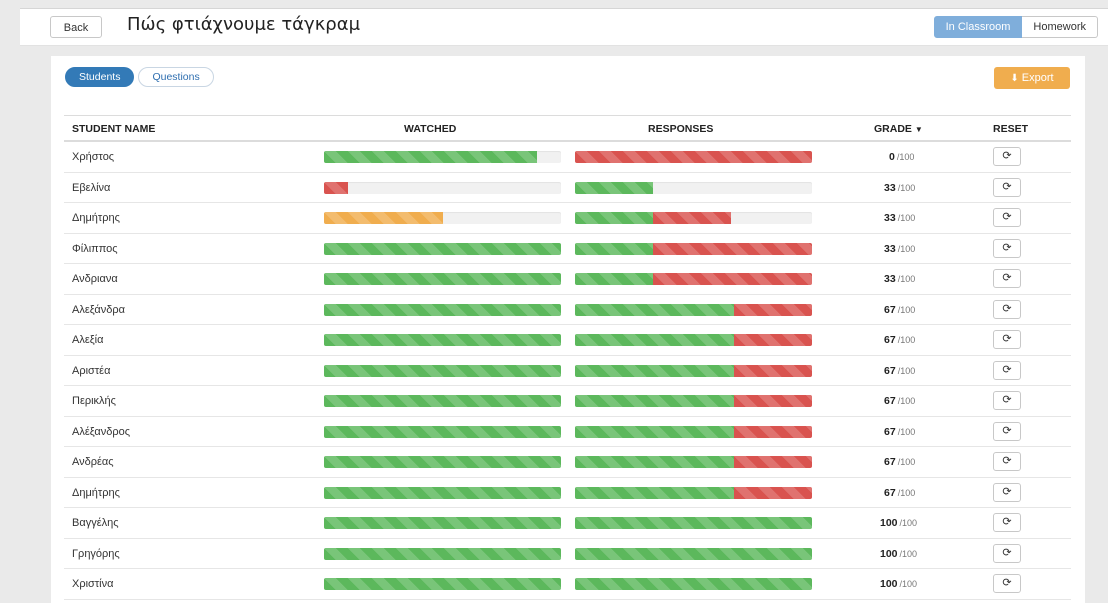 This screenshot has width=1108, height=603. Describe the element at coordinates (100, 77) in the screenshot. I see `tab-students: Students` at that location.